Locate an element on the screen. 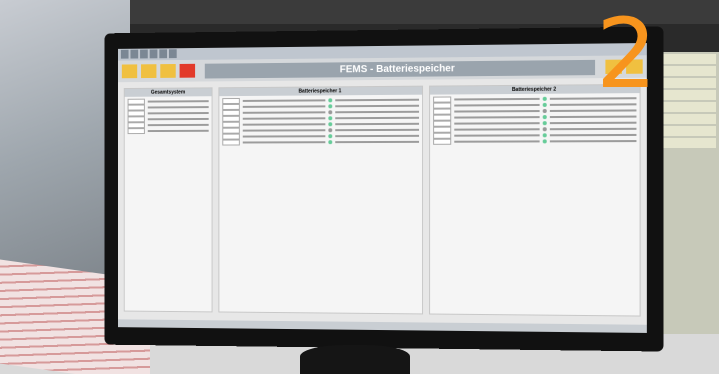 The height and width of the screenshot is (374, 719). nav-button-active is located at coordinates (187, 70).